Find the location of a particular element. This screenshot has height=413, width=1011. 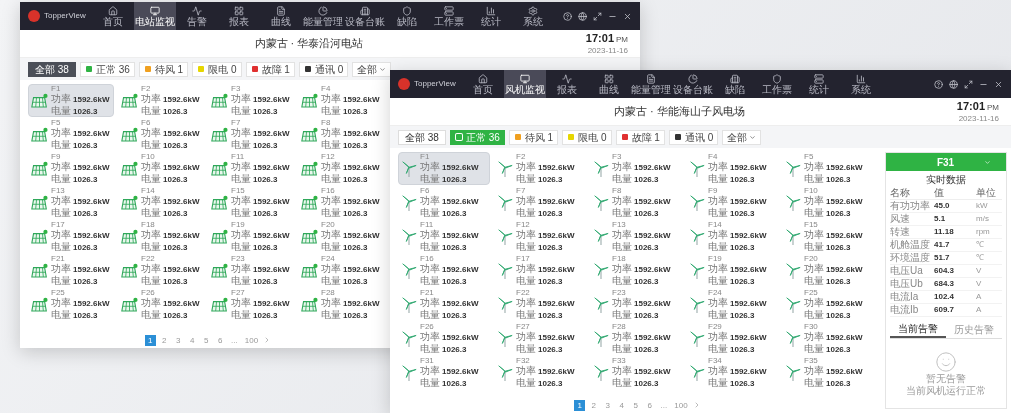

device-card: F35 功率 1592.6kW 电量 1026.3 is located at coordinates (828, 372).